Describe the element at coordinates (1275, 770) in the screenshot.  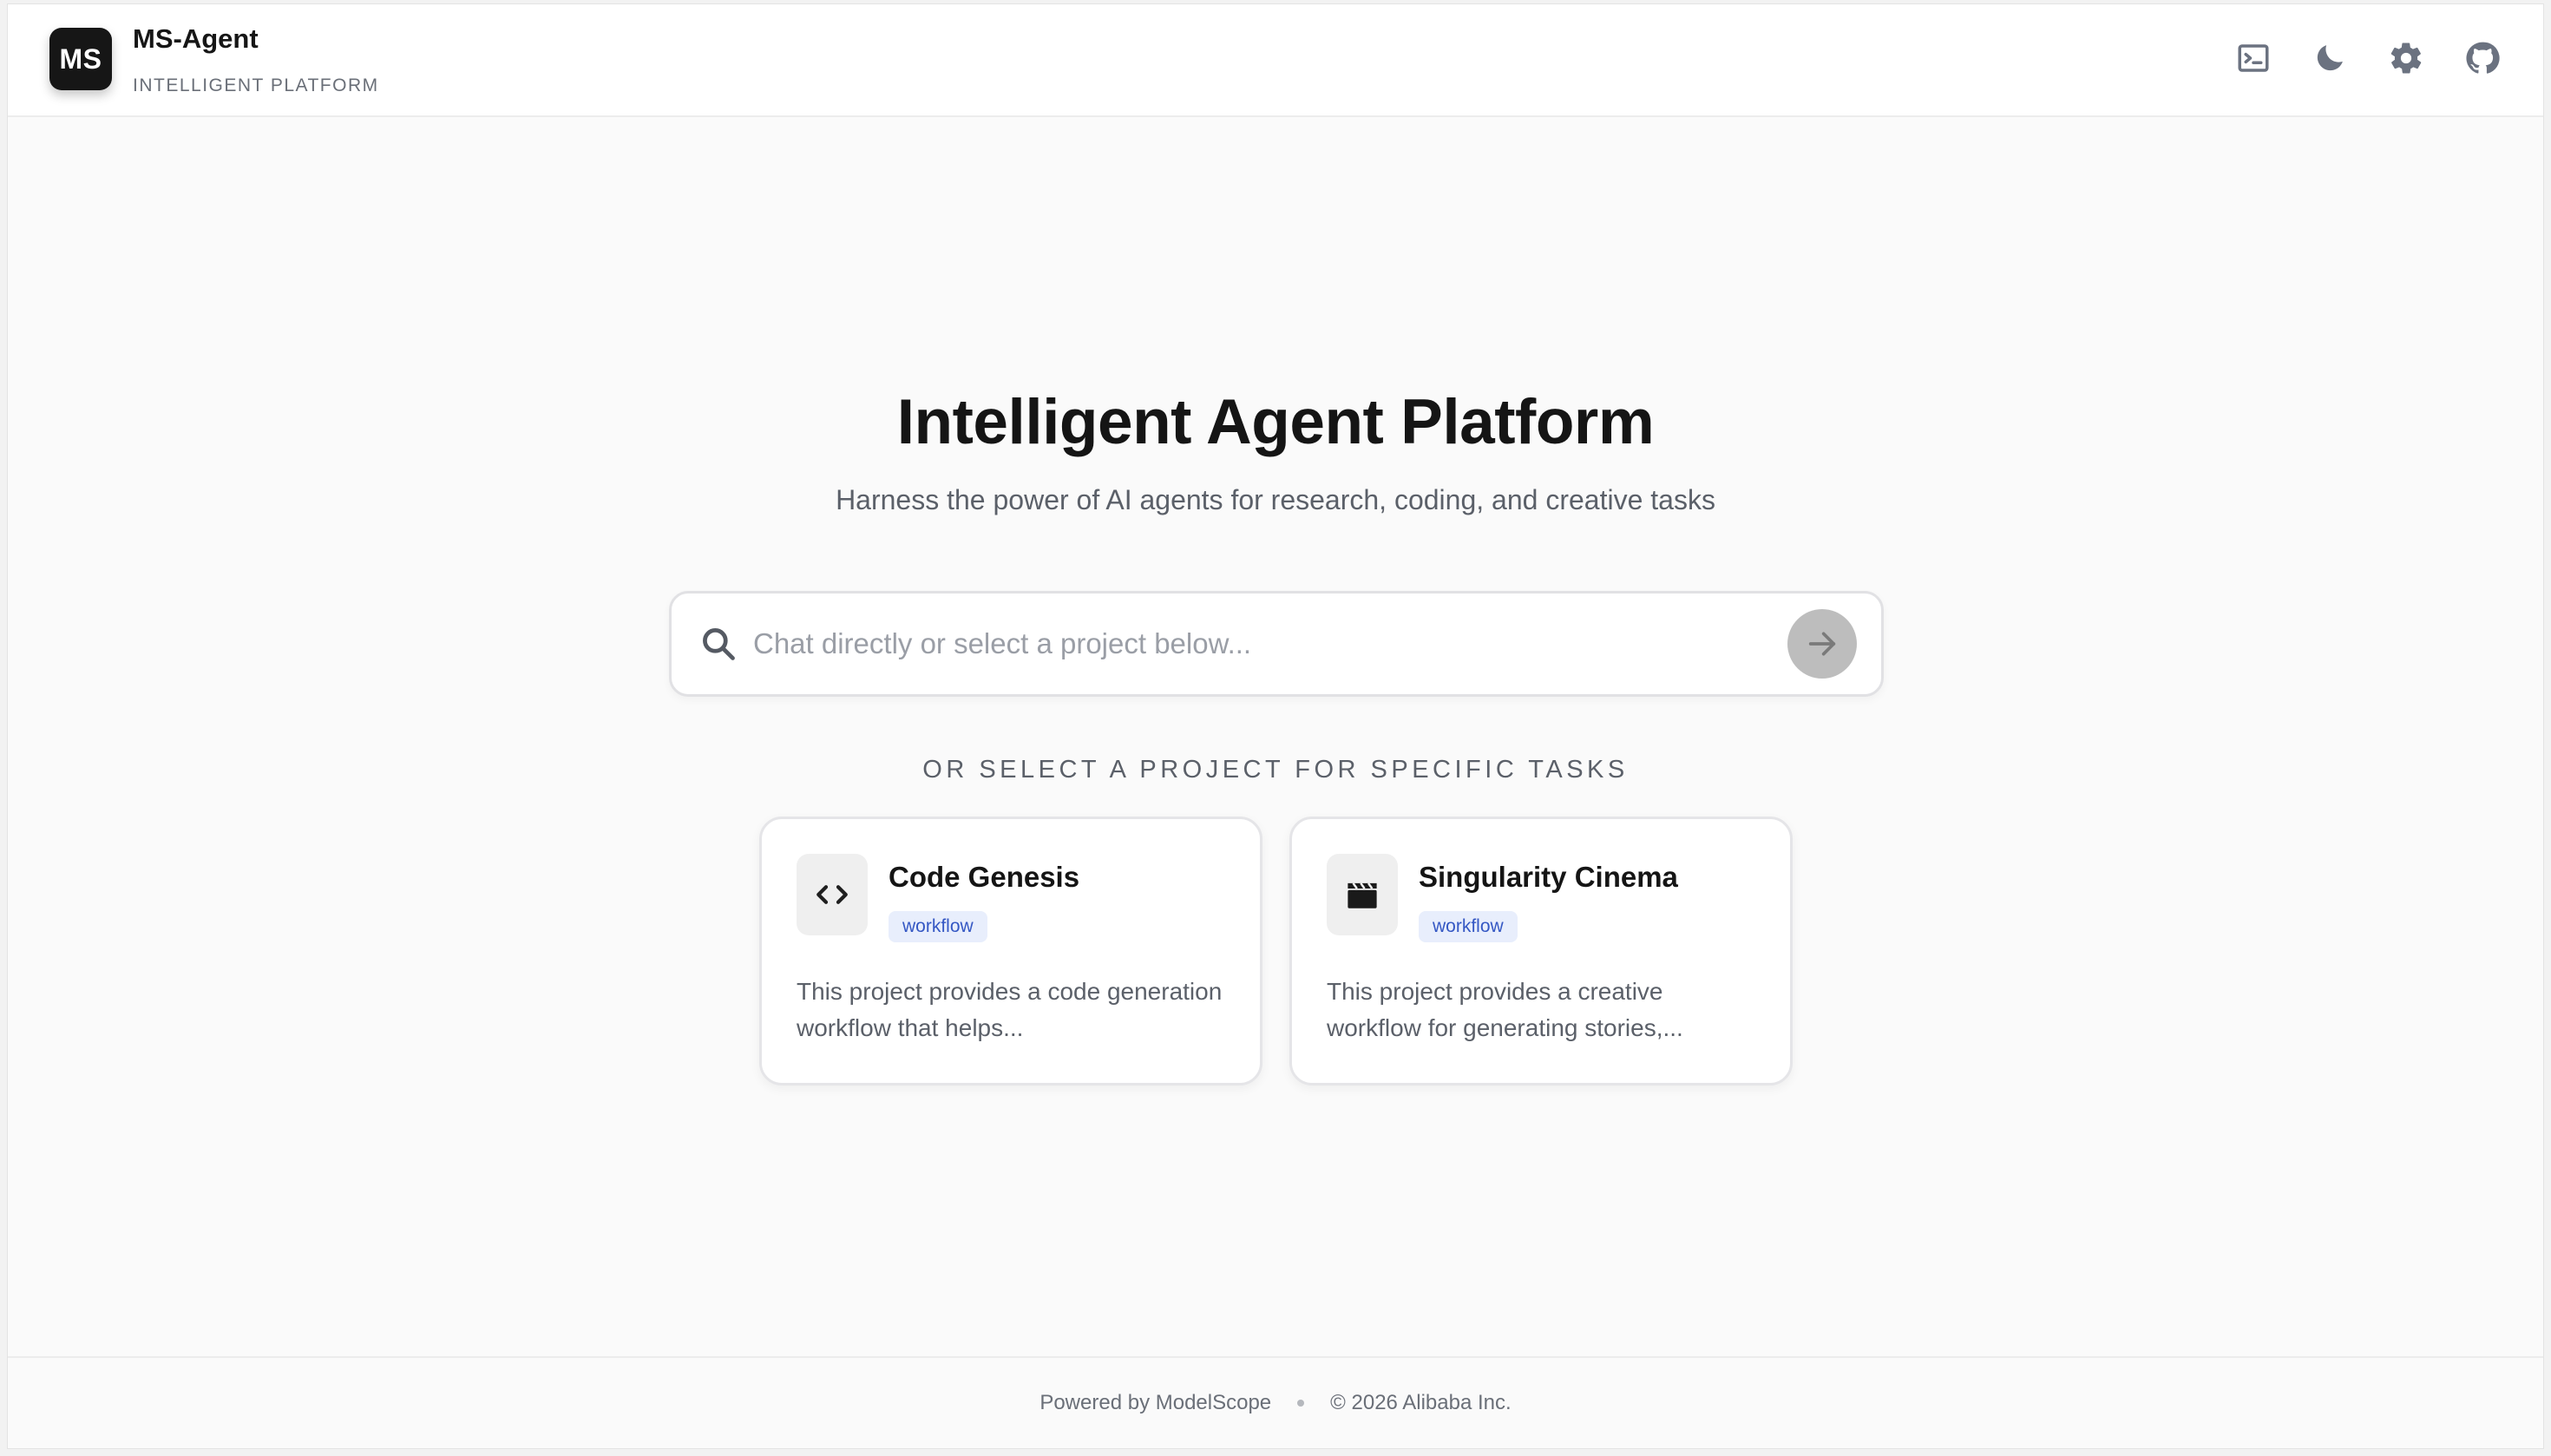
I see `projects-section-label: OR SELECT A PROJECT FOR SPECIFIC TASKS` at that location.